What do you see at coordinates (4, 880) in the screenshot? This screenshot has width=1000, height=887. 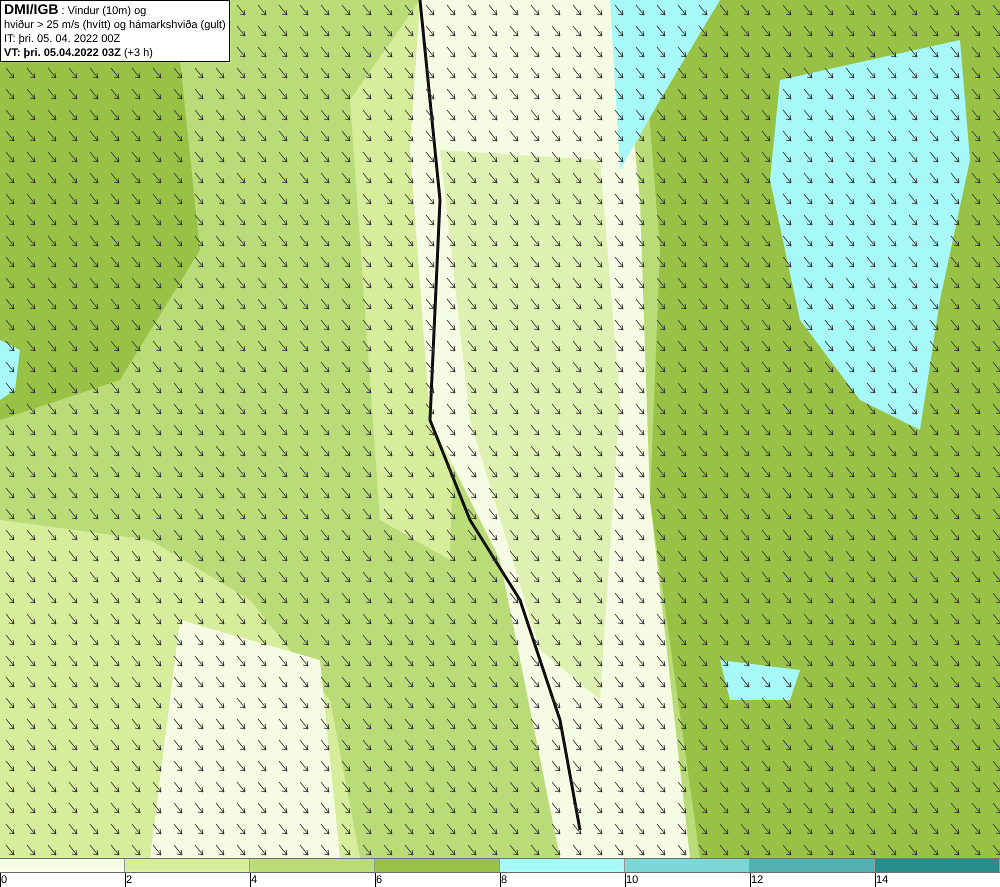 I see `legend-tick-label: 0` at bounding box center [4, 880].